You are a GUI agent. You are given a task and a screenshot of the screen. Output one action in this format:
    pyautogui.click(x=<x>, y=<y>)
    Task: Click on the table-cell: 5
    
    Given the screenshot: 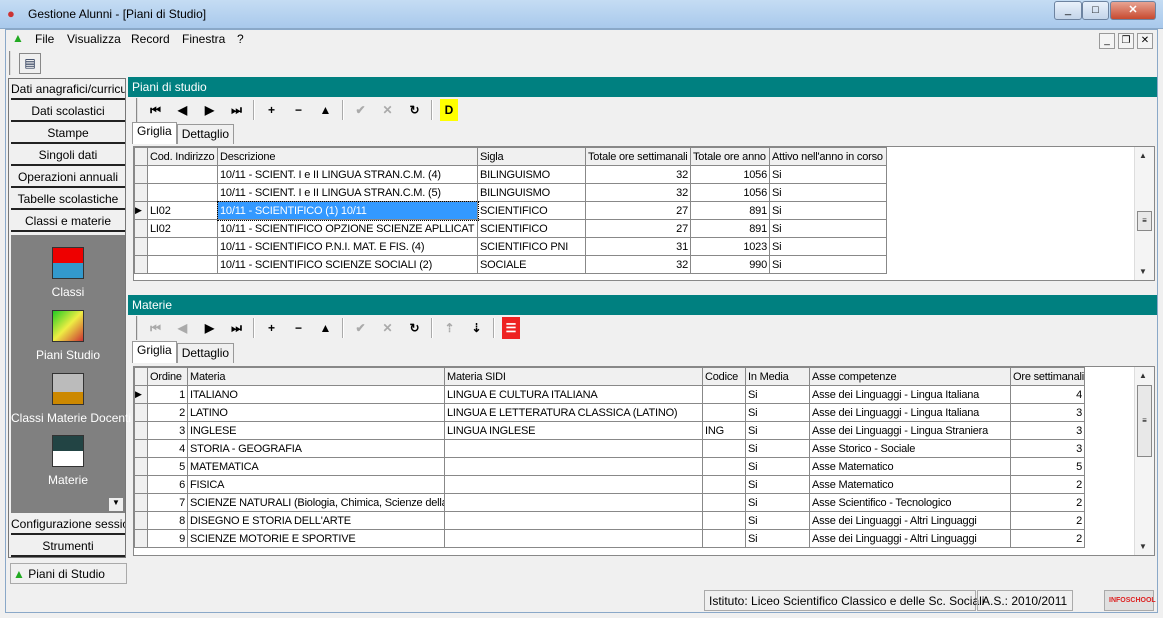 What is the action you would take?
    pyautogui.click(x=1047, y=466)
    